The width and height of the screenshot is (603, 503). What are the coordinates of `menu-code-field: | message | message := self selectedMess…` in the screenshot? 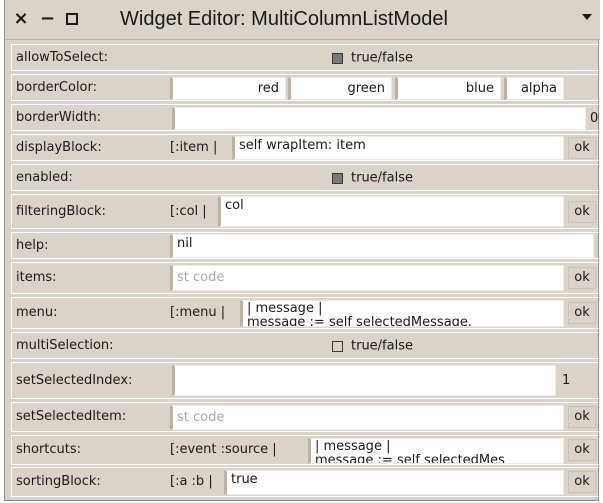 It's located at (402, 313).